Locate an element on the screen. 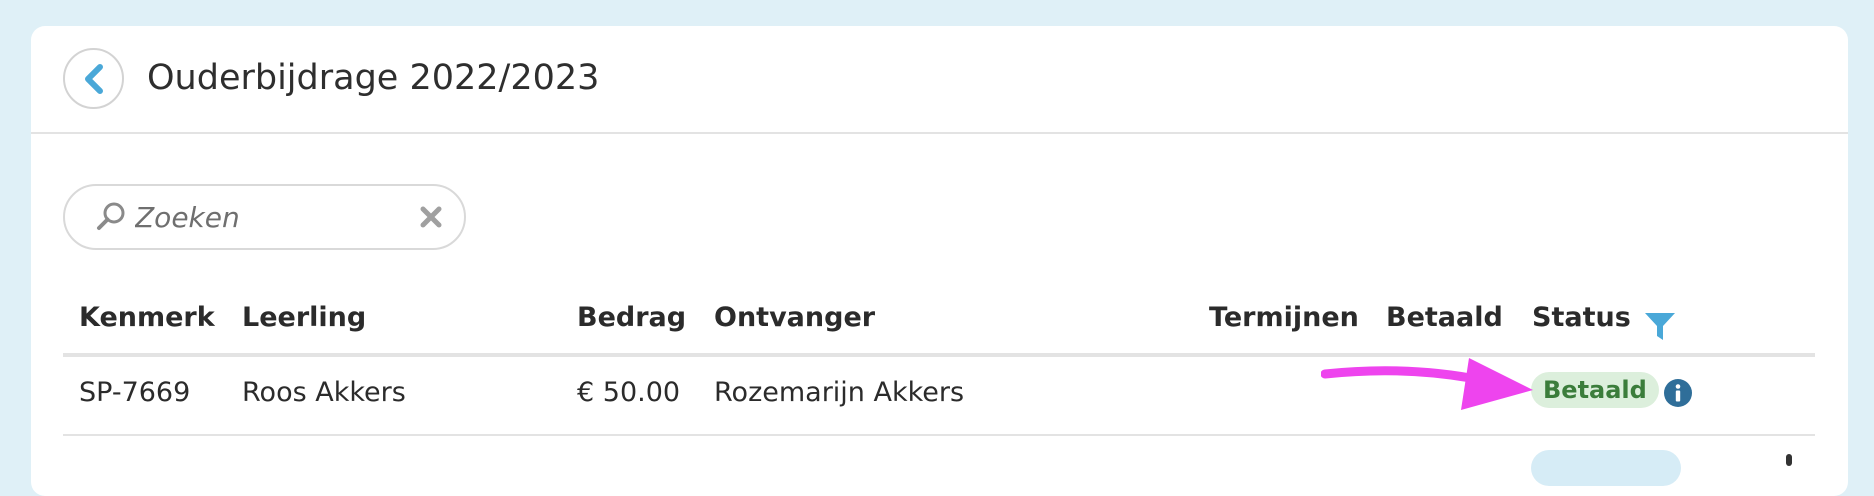  search-field is located at coordinates (264, 217).